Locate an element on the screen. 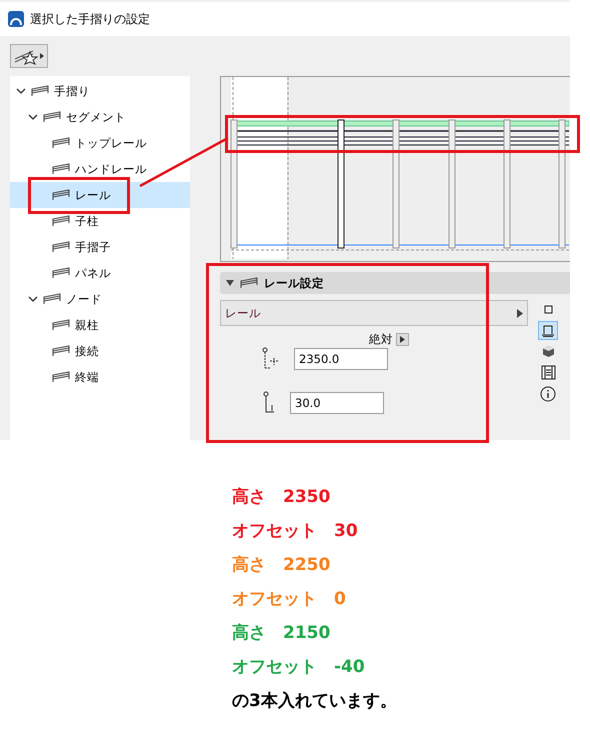 This screenshot has width=590, height=752. value-field: 30.0 is located at coordinates (337, 403).